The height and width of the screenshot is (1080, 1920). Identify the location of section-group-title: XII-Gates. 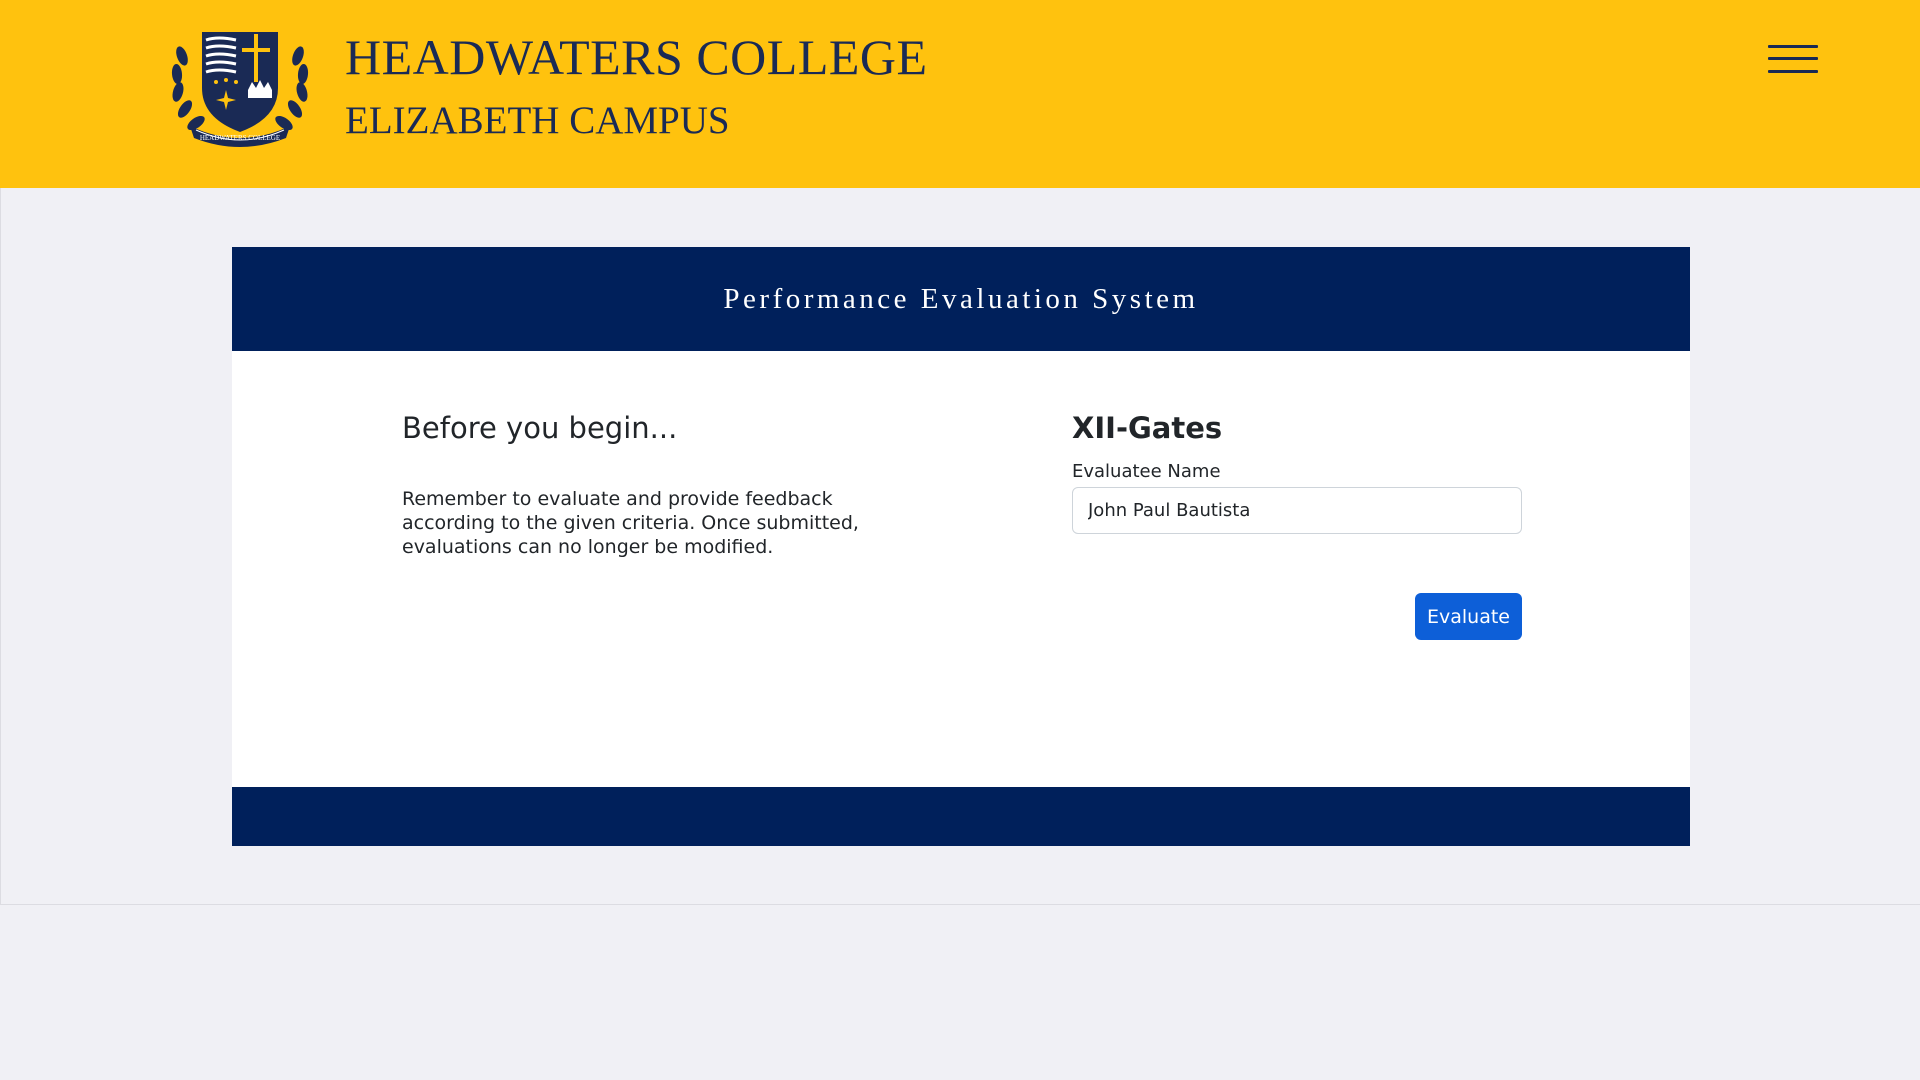
(1147, 428).